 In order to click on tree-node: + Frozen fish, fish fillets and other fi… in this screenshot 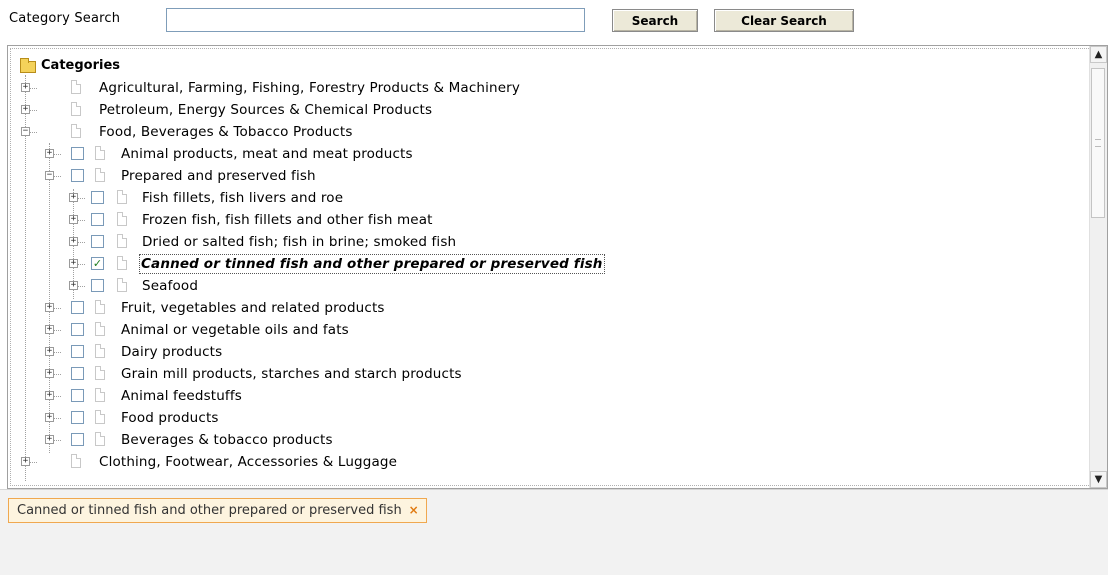, I will do `click(391, 220)`.